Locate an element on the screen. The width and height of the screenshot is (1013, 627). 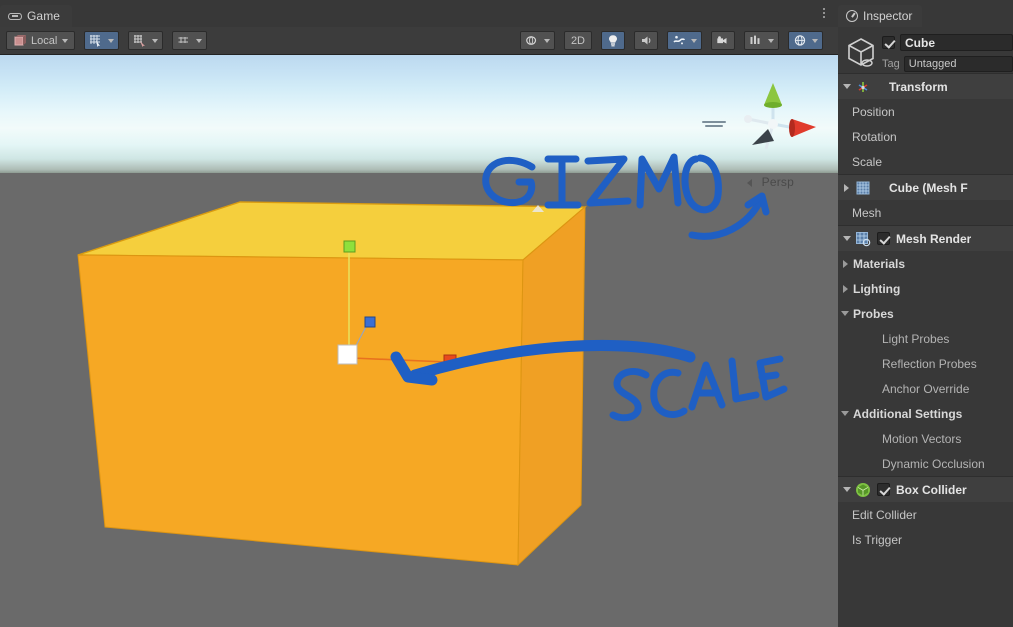
view-drag-handle is located at coordinates (714, 125).